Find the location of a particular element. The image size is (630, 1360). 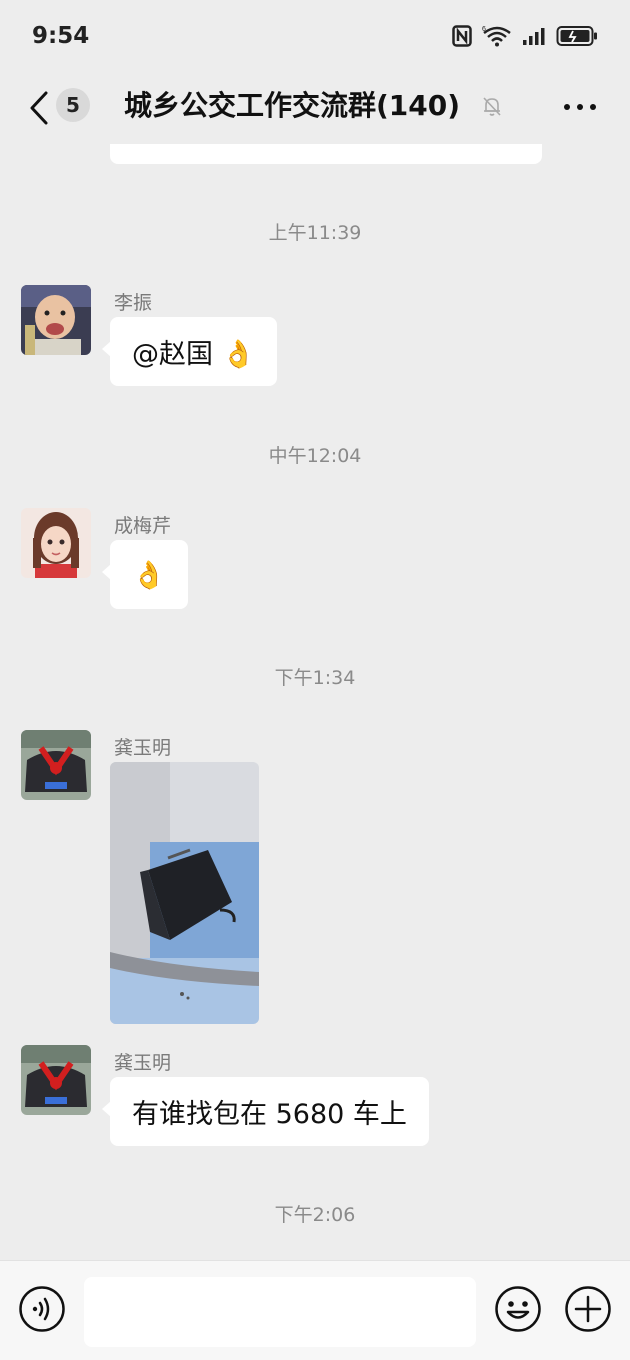

timestamp: 中午12:04 is located at coordinates (315, 456).